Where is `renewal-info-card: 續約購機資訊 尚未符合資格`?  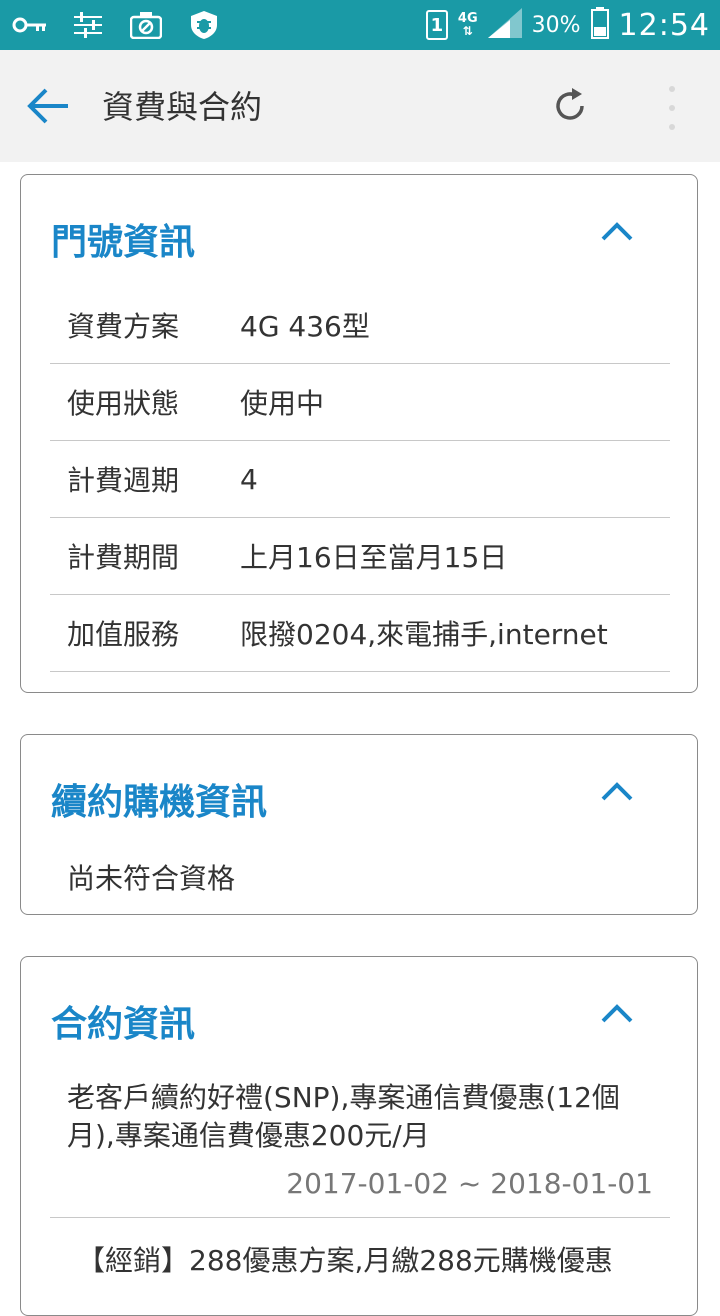 renewal-info-card: 續約購機資訊 尚未符合資格 is located at coordinates (359, 824).